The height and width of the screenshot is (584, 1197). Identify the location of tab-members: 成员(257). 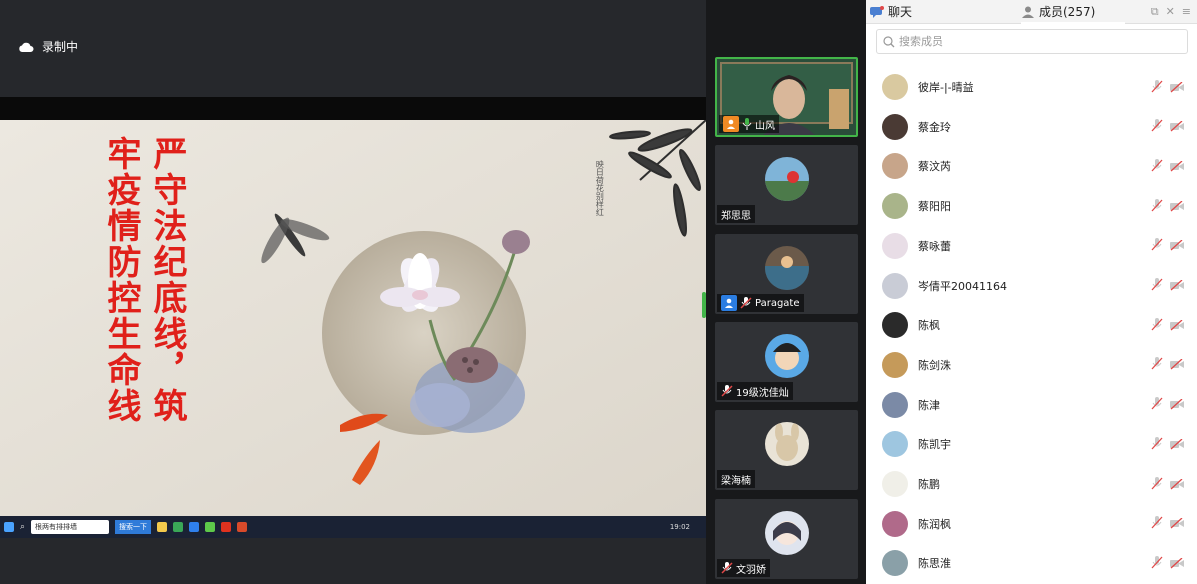
(1073, 12).